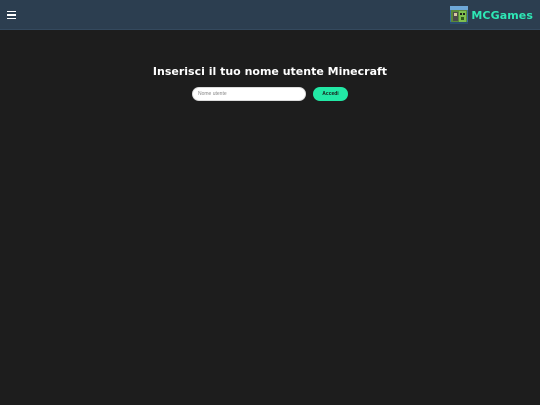 Image resolution: width=540 pixels, height=405 pixels. I want to click on brand-link: MCGames, so click(491, 15).